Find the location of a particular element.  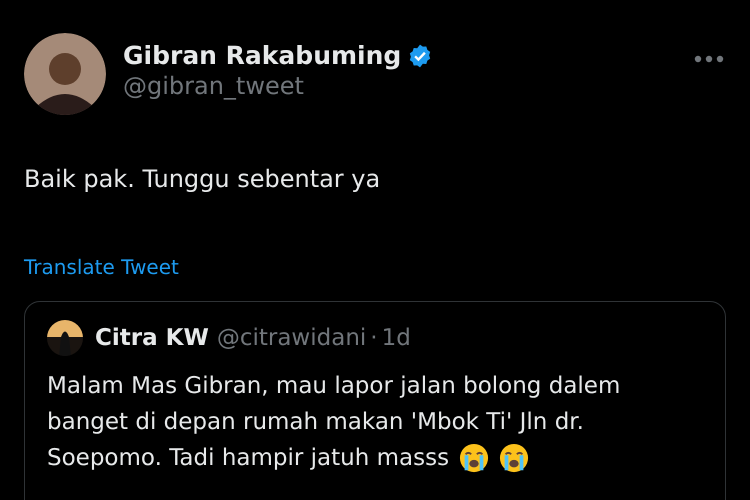

quoted-tweet-time: 1d is located at coordinates (396, 338).